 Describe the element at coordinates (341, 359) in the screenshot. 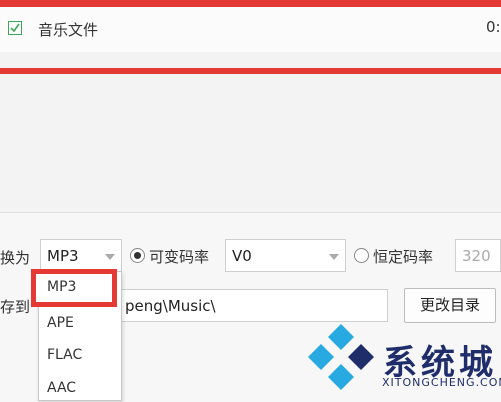

I see `watermark-logo-icon` at that location.